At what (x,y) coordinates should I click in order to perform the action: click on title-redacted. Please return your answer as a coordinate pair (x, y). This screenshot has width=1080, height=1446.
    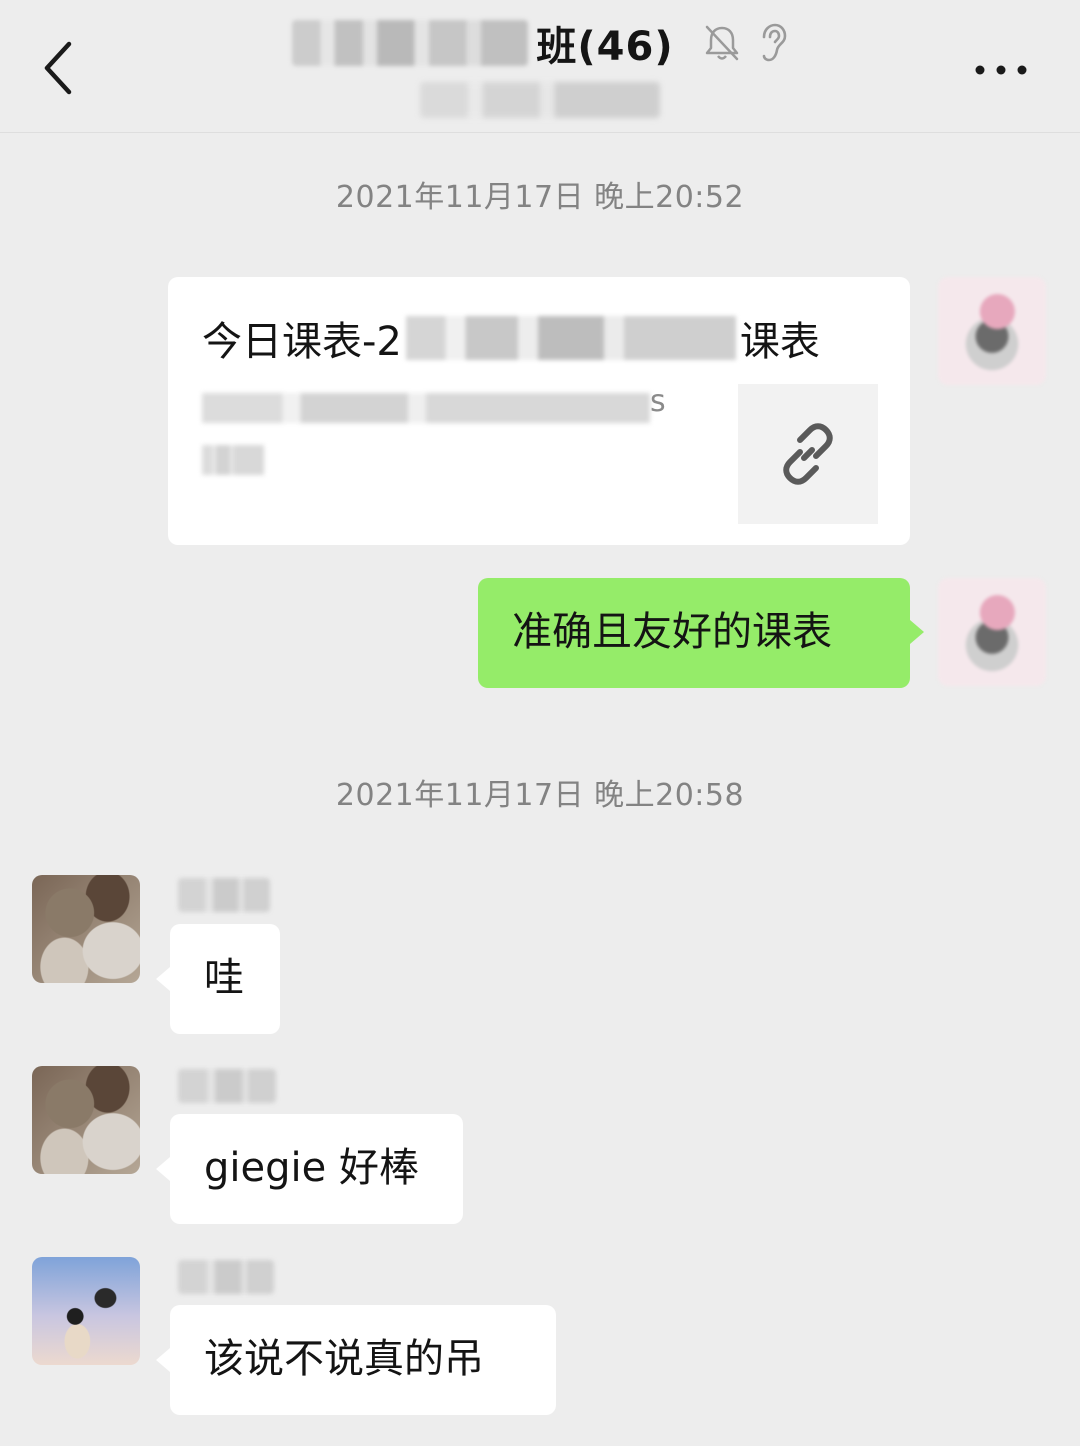
    Looking at the image, I should click on (410, 43).